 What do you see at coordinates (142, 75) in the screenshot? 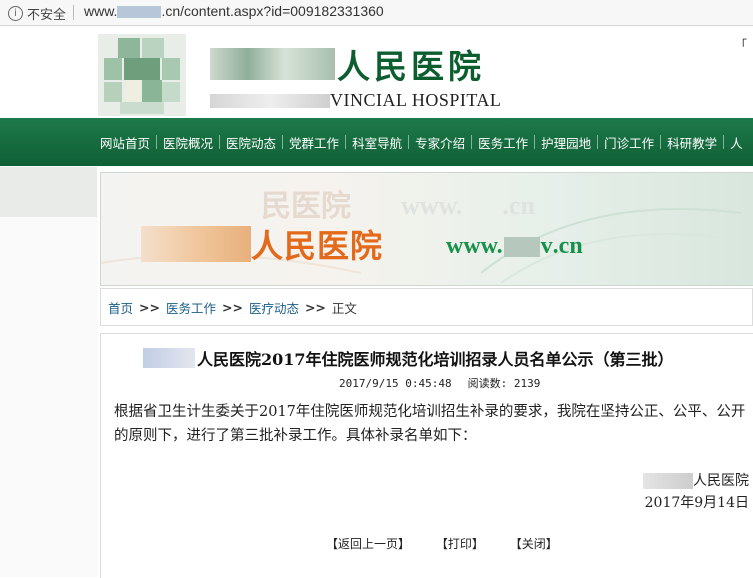
I see `hospital-logo` at bounding box center [142, 75].